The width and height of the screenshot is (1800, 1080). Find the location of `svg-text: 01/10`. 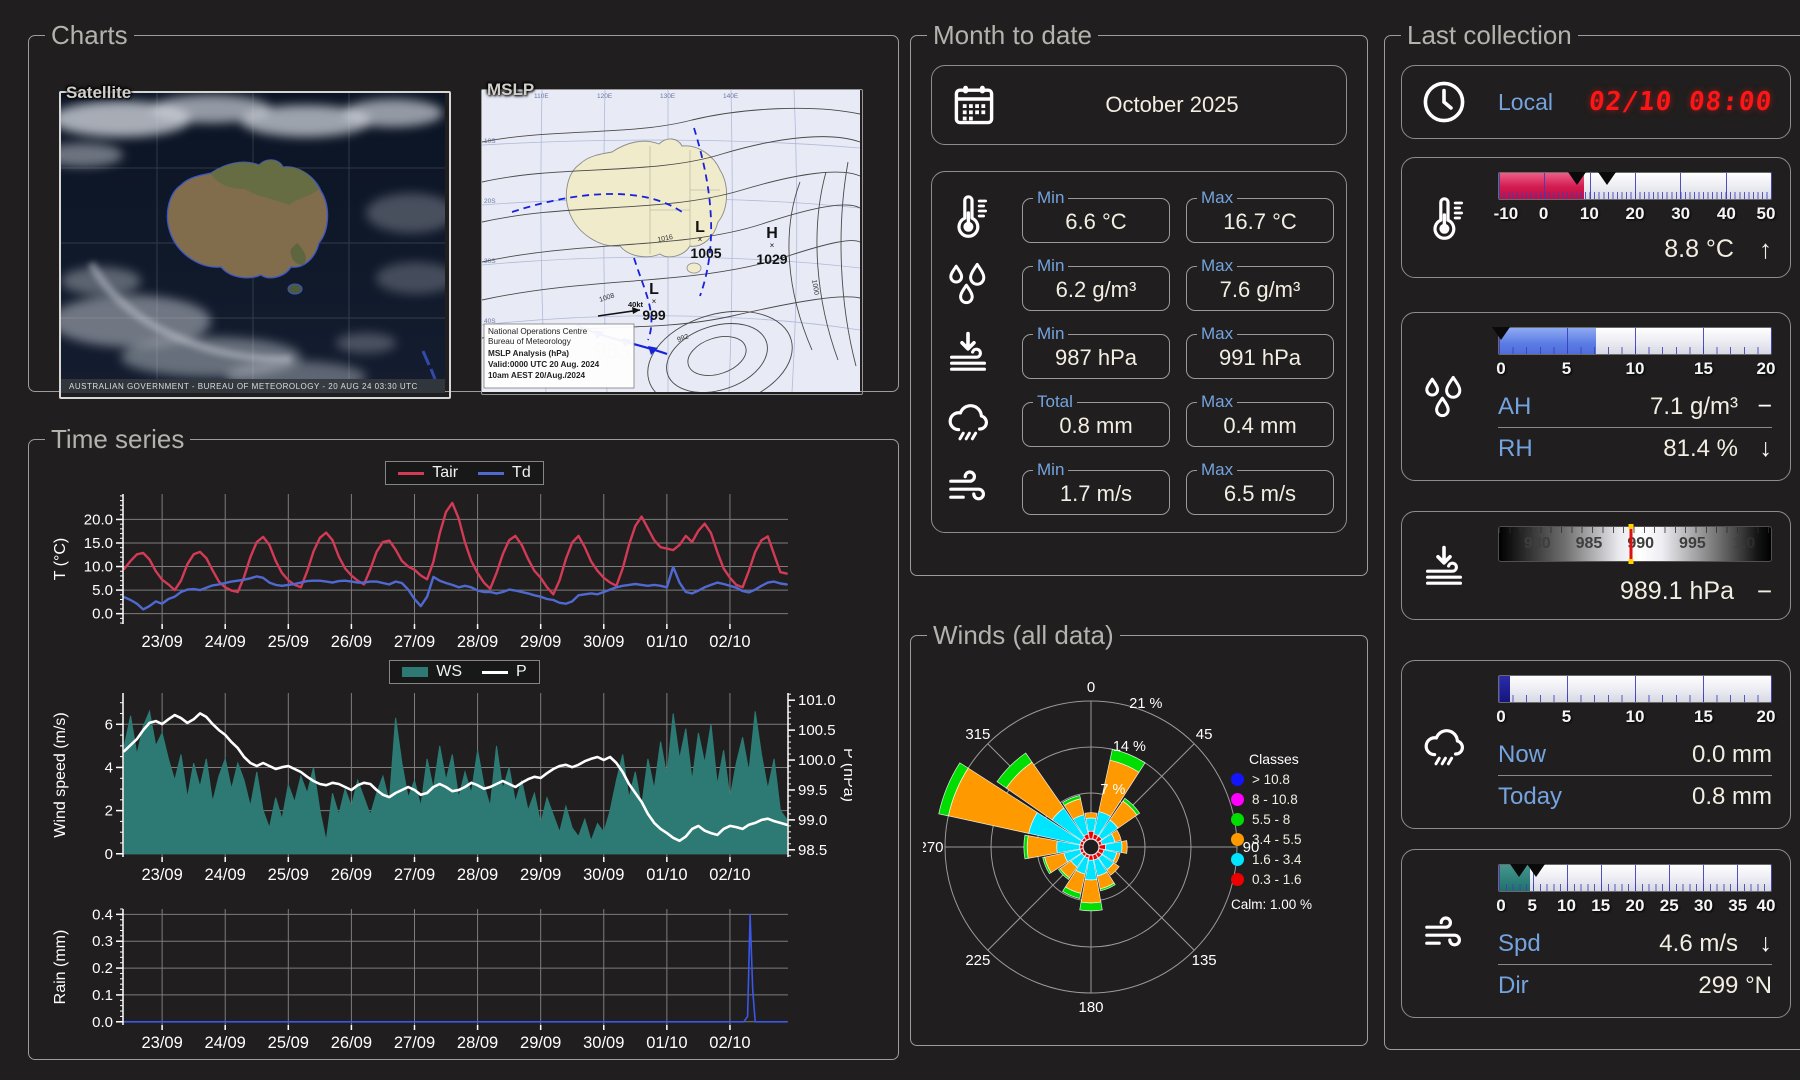

svg-text: 01/10 is located at coordinates (666, 875).